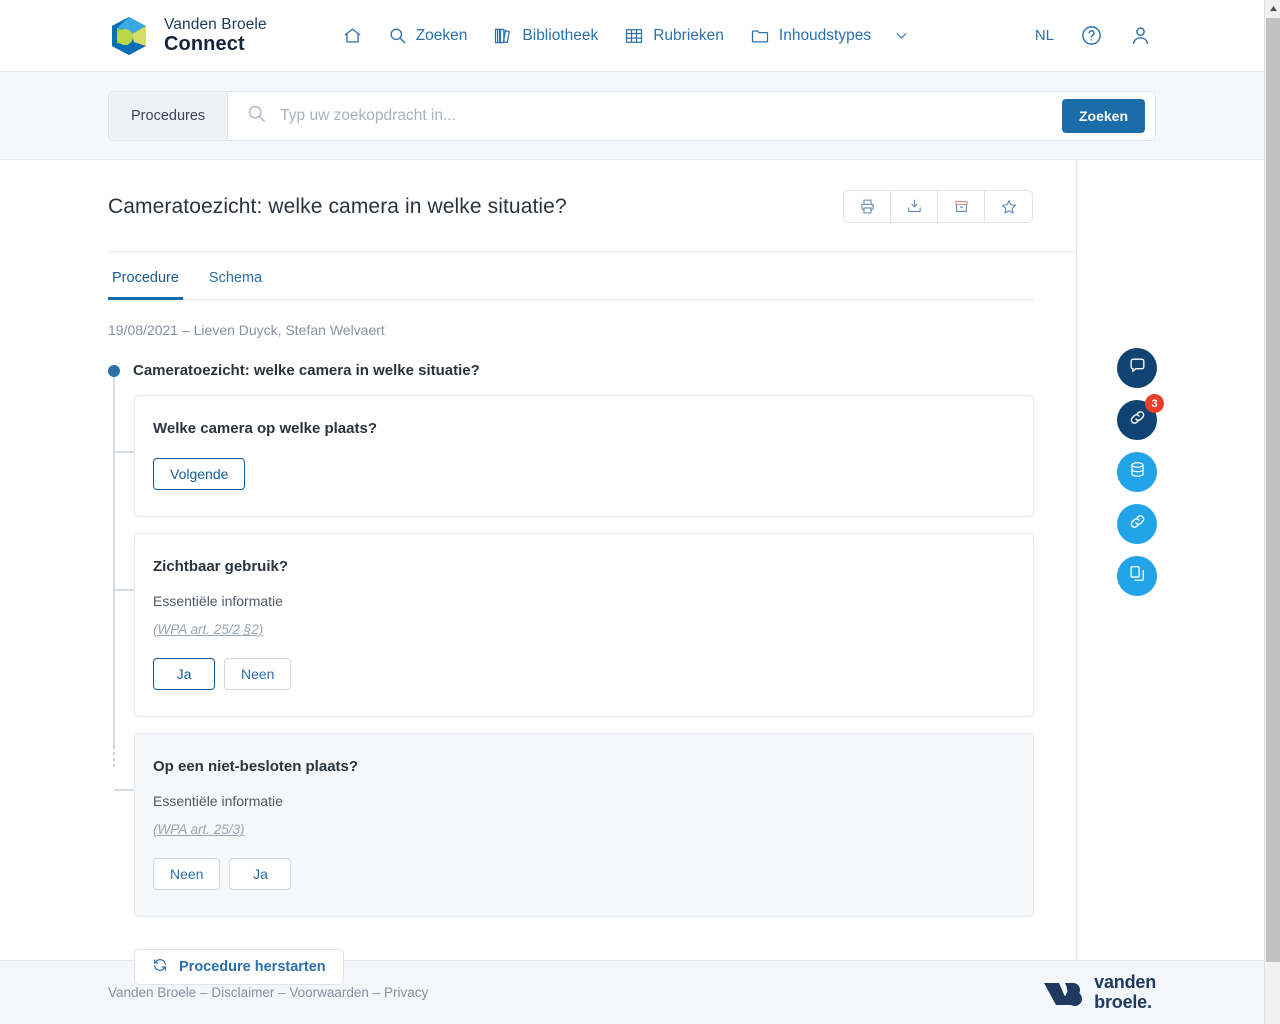 This screenshot has height=1024, width=1280. I want to click on footer-logo: vanden broele., so click(1099, 992).